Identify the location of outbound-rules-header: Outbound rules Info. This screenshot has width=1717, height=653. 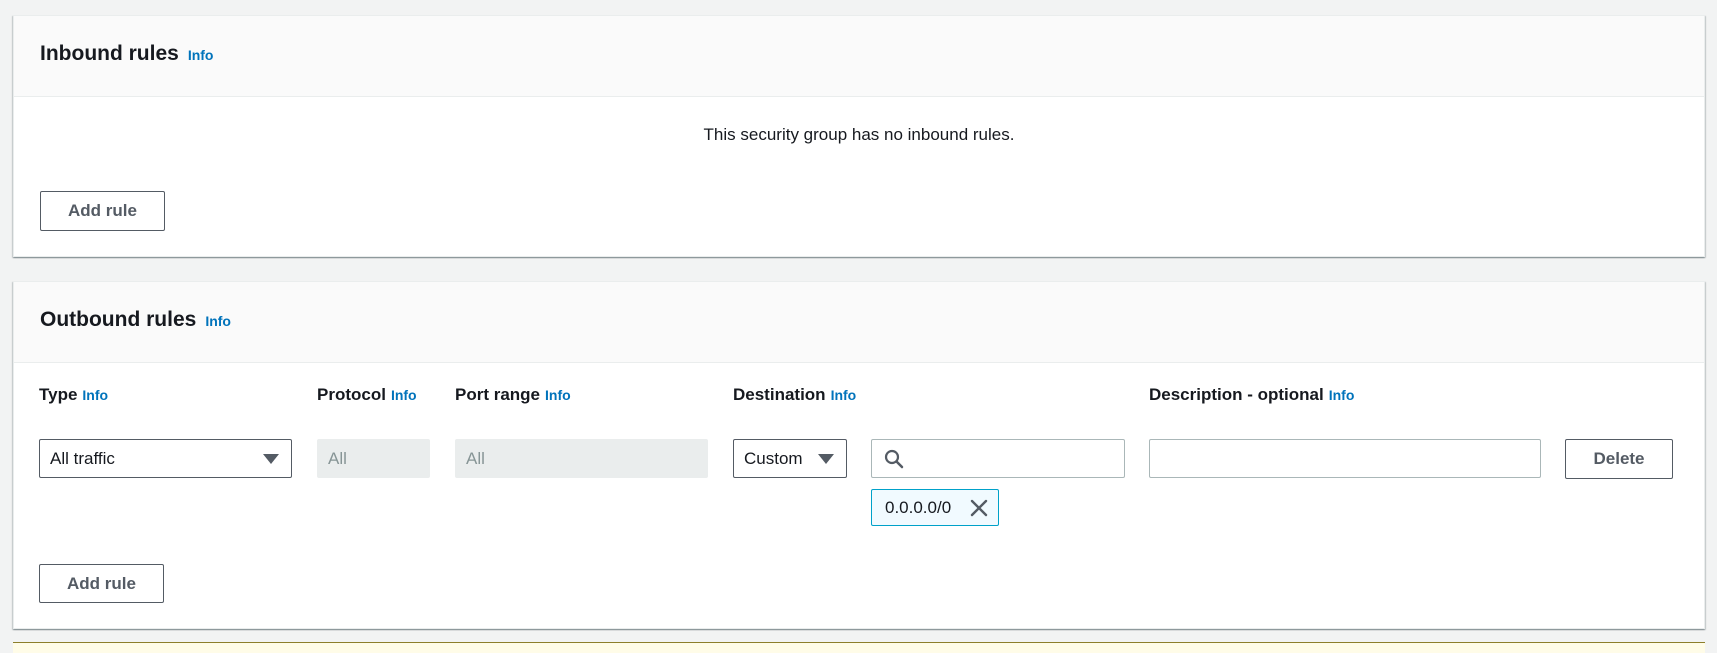
(859, 322).